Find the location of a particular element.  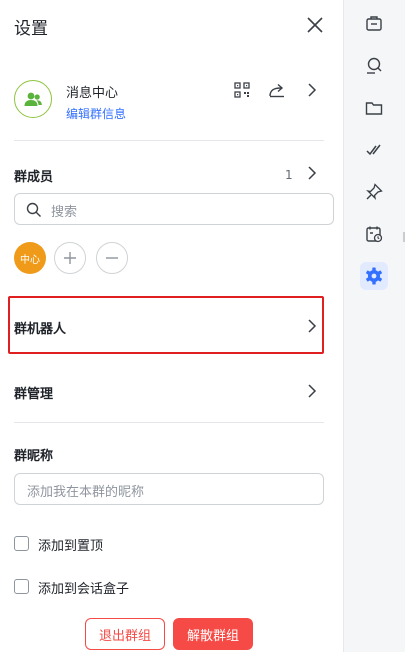

page-title: 设置 is located at coordinates (31, 29).